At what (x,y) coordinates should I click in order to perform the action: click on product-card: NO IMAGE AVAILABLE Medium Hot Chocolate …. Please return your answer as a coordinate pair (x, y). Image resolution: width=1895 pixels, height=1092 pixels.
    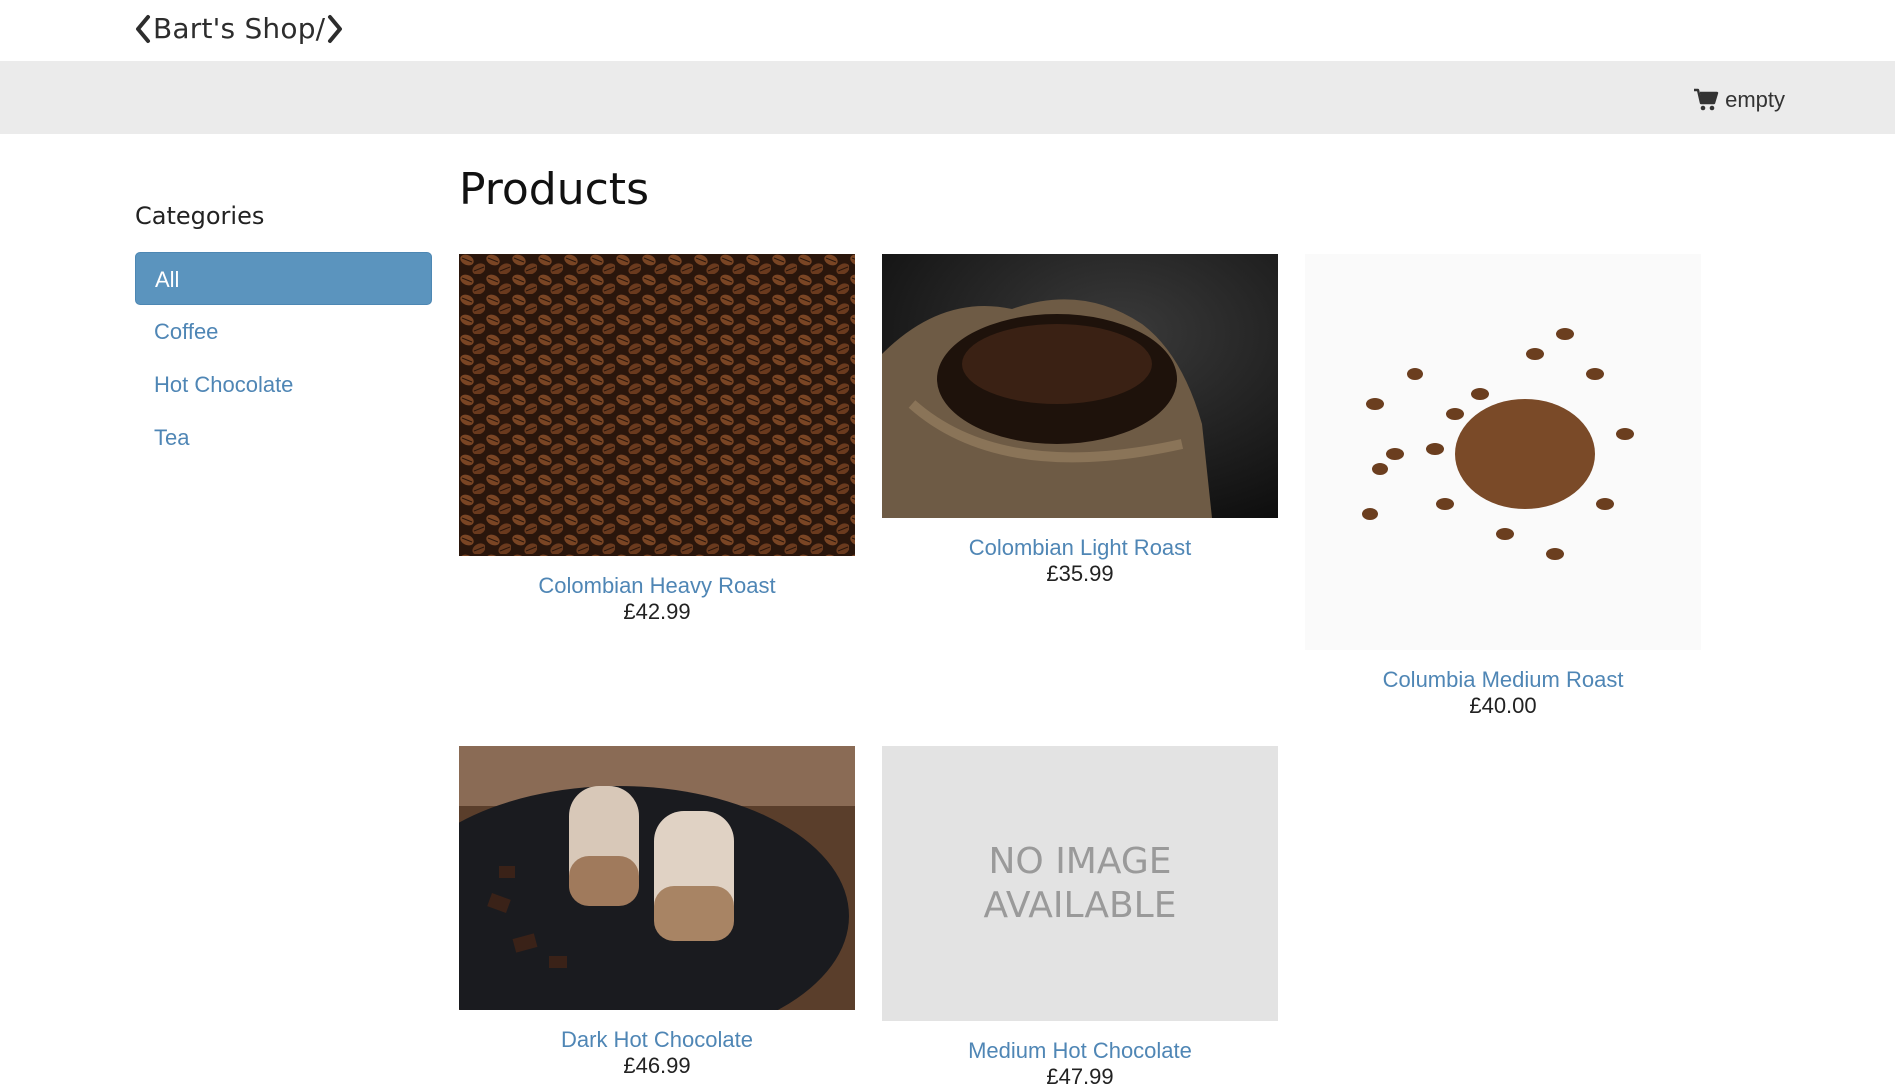
    Looking at the image, I should click on (1080, 918).